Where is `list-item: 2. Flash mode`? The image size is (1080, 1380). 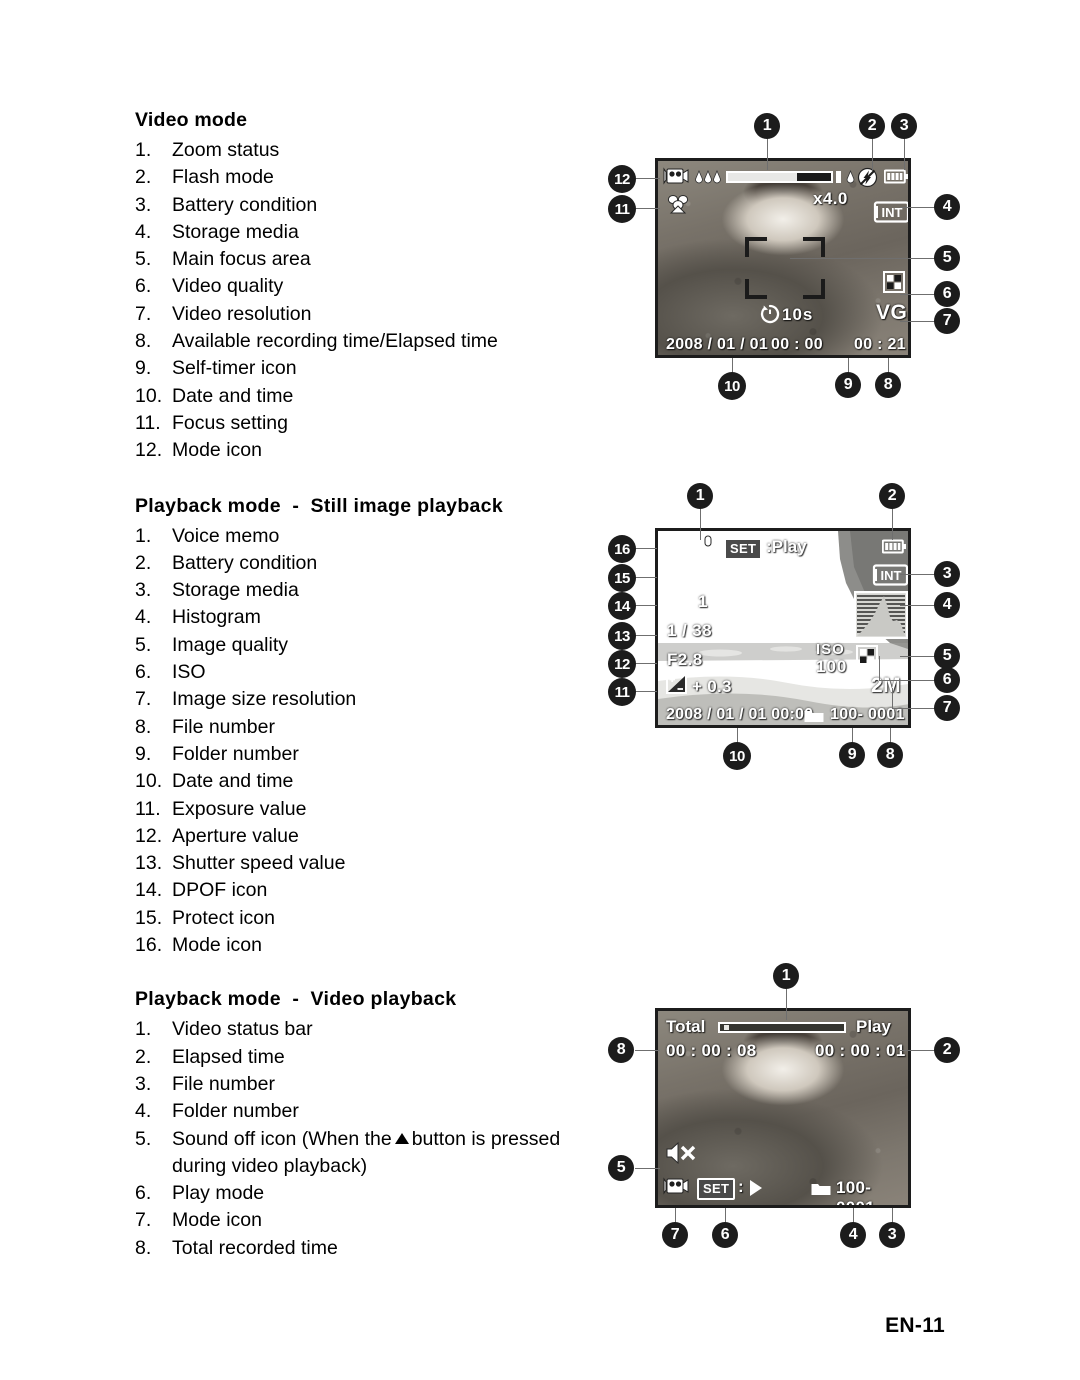
list-item: 2. Flash mode is located at coordinates (375, 177).